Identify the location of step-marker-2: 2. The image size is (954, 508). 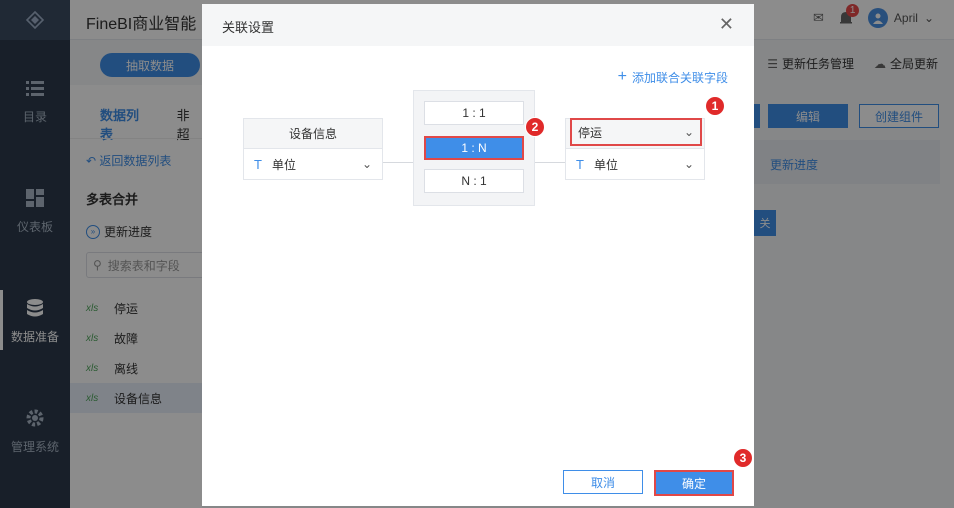
(535, 127).